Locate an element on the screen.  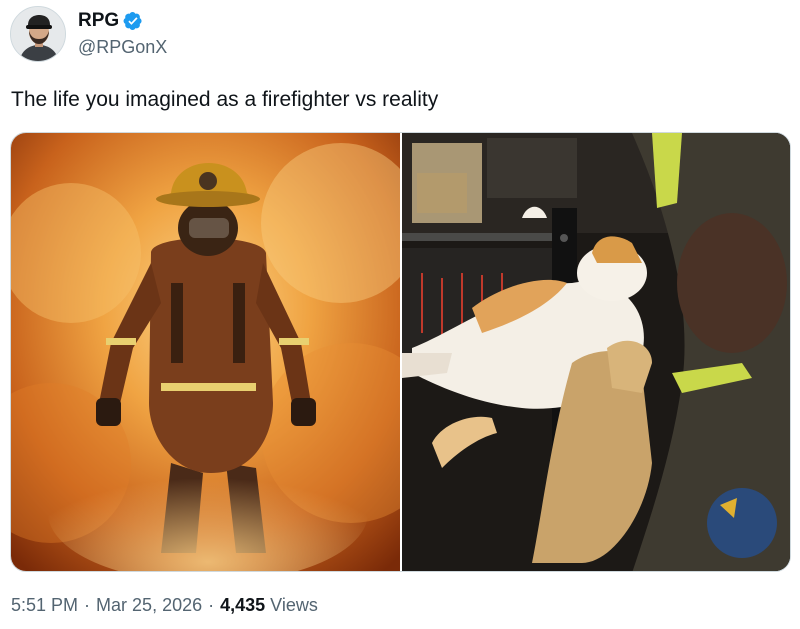
avatar-image is located at coordinates (38, 34).